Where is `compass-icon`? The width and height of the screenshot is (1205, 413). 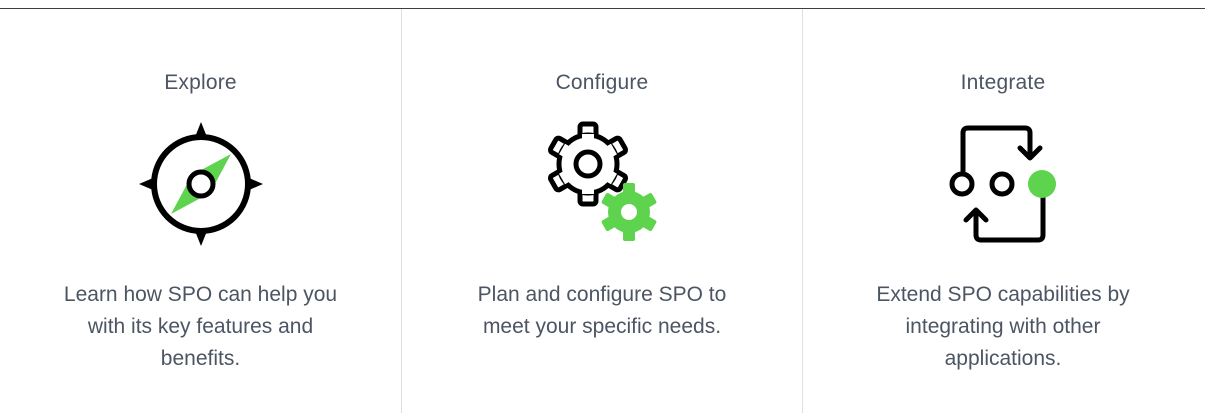
compass-icon is located at coordinates (201, 184).